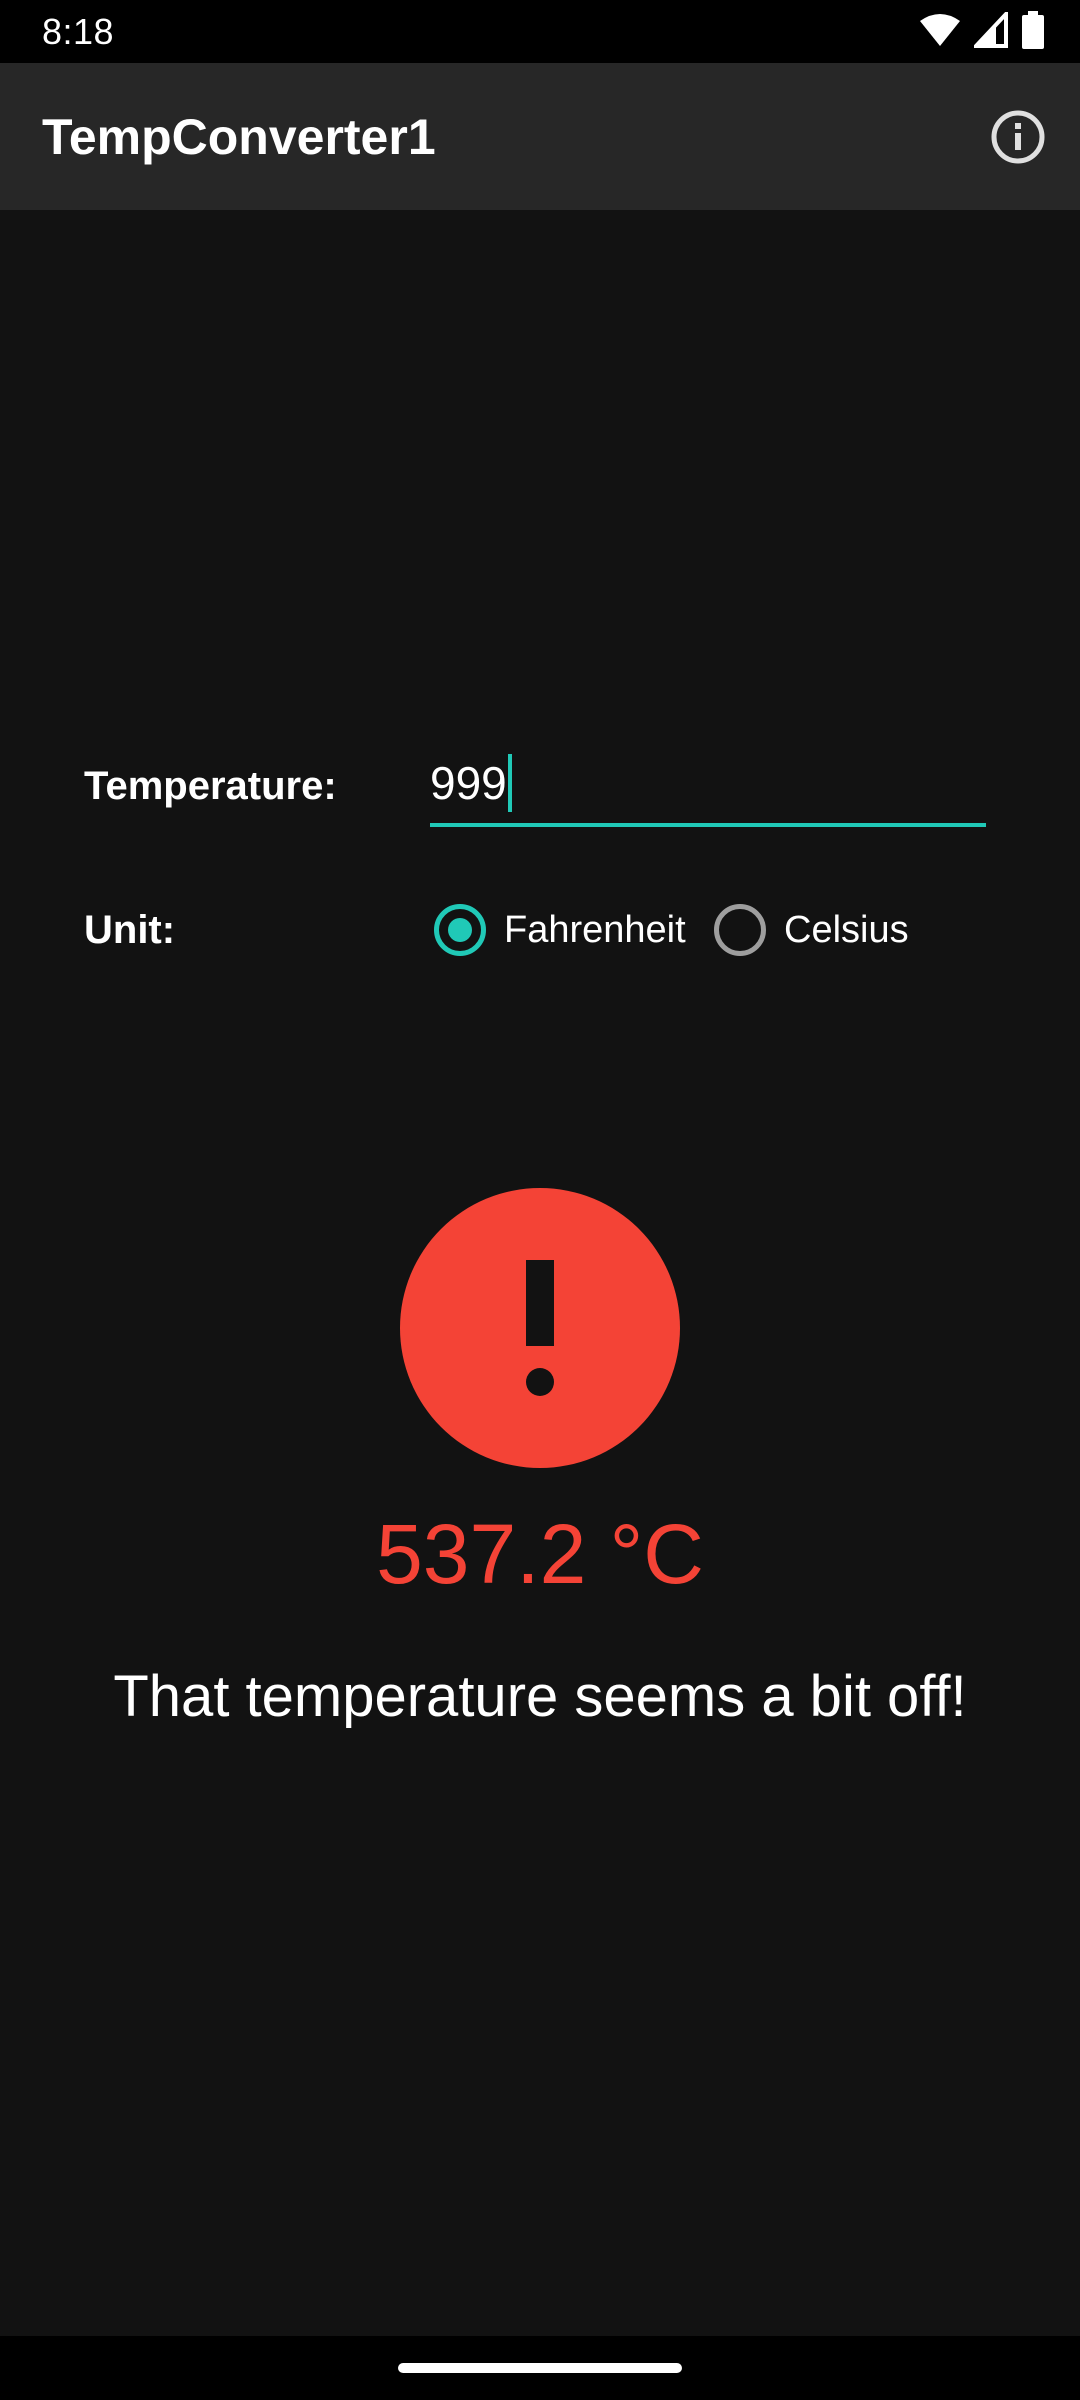  I want to click on radio-fahrenheit: Fahrenheit, so click(560, 930).